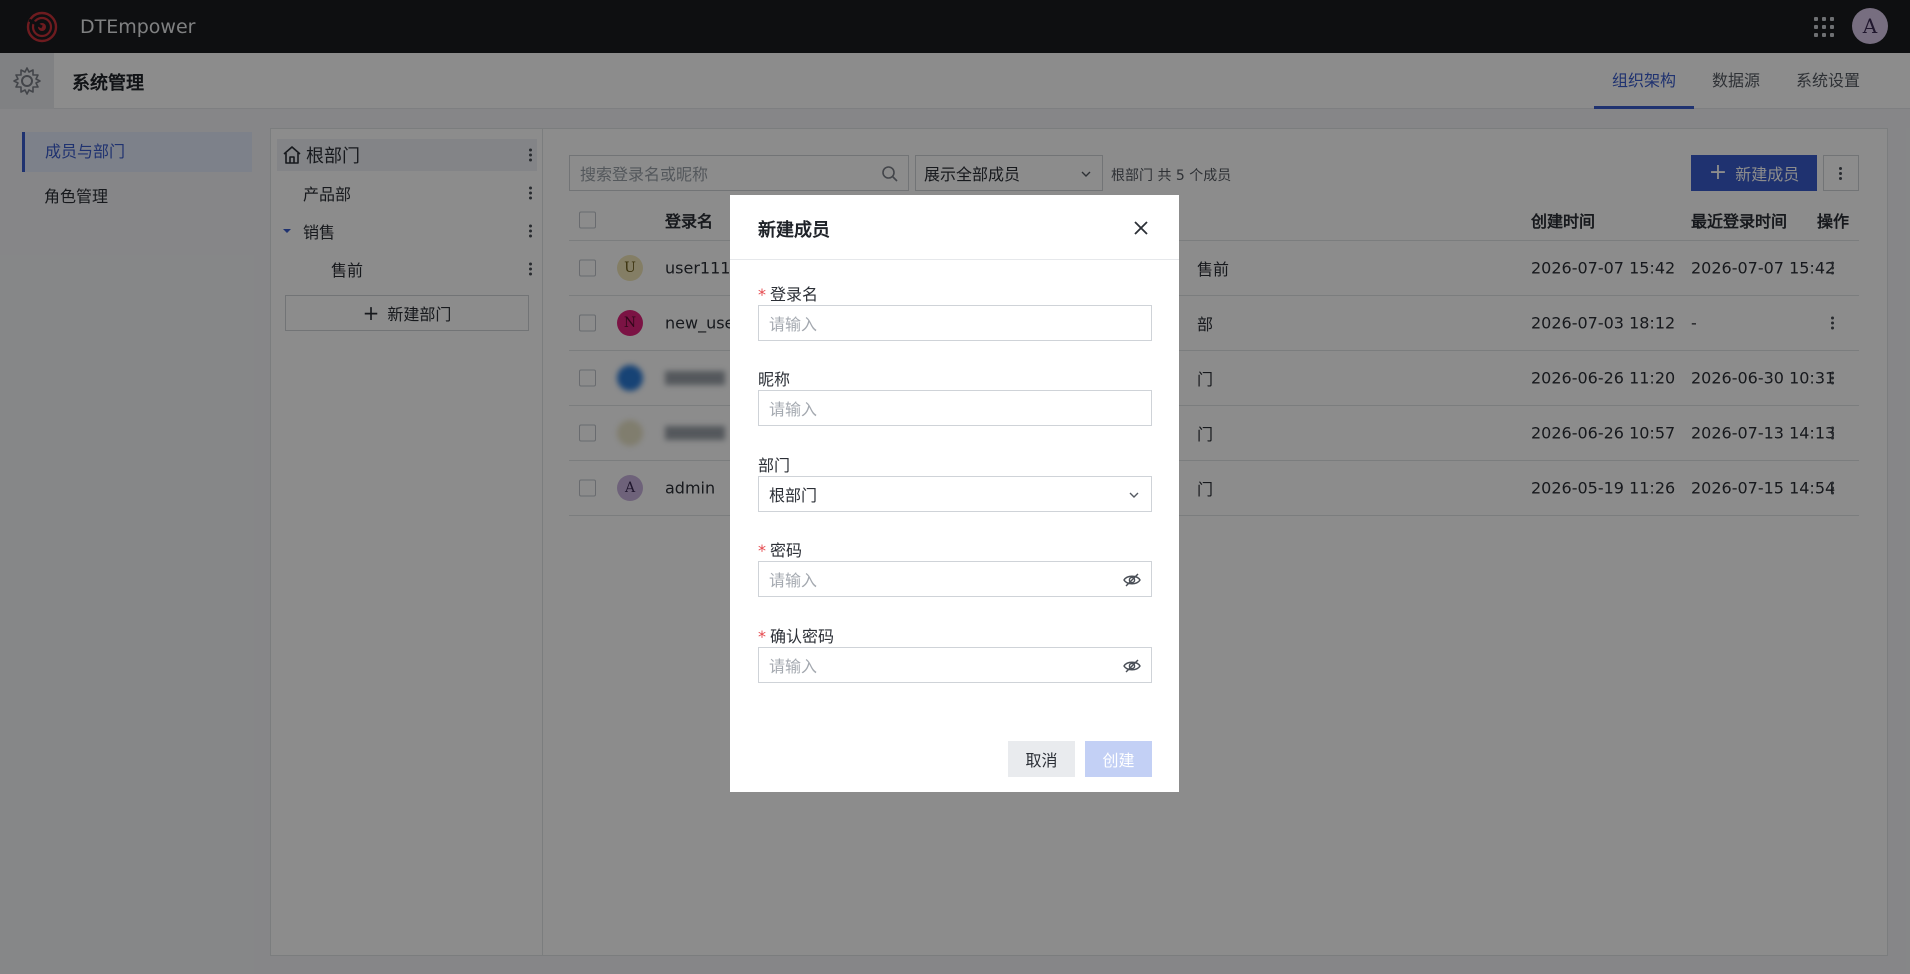 This screenshot has height=974, width=1910. Describe the element at coordinates (1134, 495) in the screenshot. I see `chevron-down-icon` at that location.